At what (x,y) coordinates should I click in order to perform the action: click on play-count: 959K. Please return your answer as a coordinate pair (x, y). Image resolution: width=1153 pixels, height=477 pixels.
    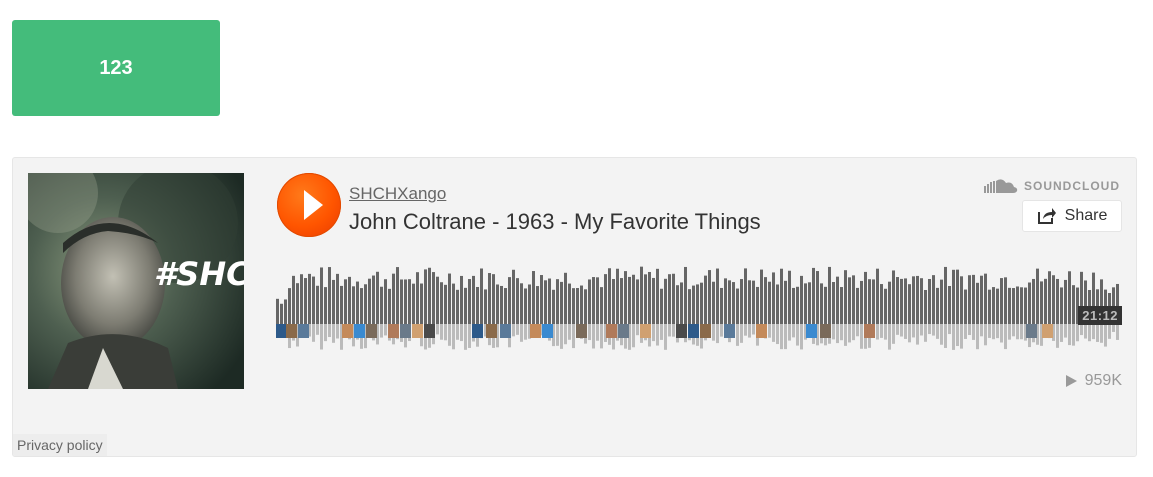
    Looking at the image, I should click on (1093, 381).